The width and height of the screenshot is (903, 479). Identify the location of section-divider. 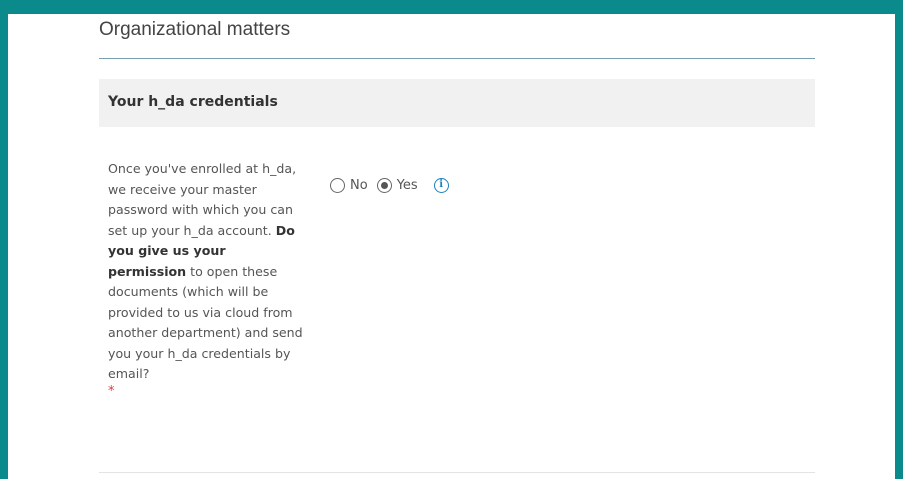
(457, 58).